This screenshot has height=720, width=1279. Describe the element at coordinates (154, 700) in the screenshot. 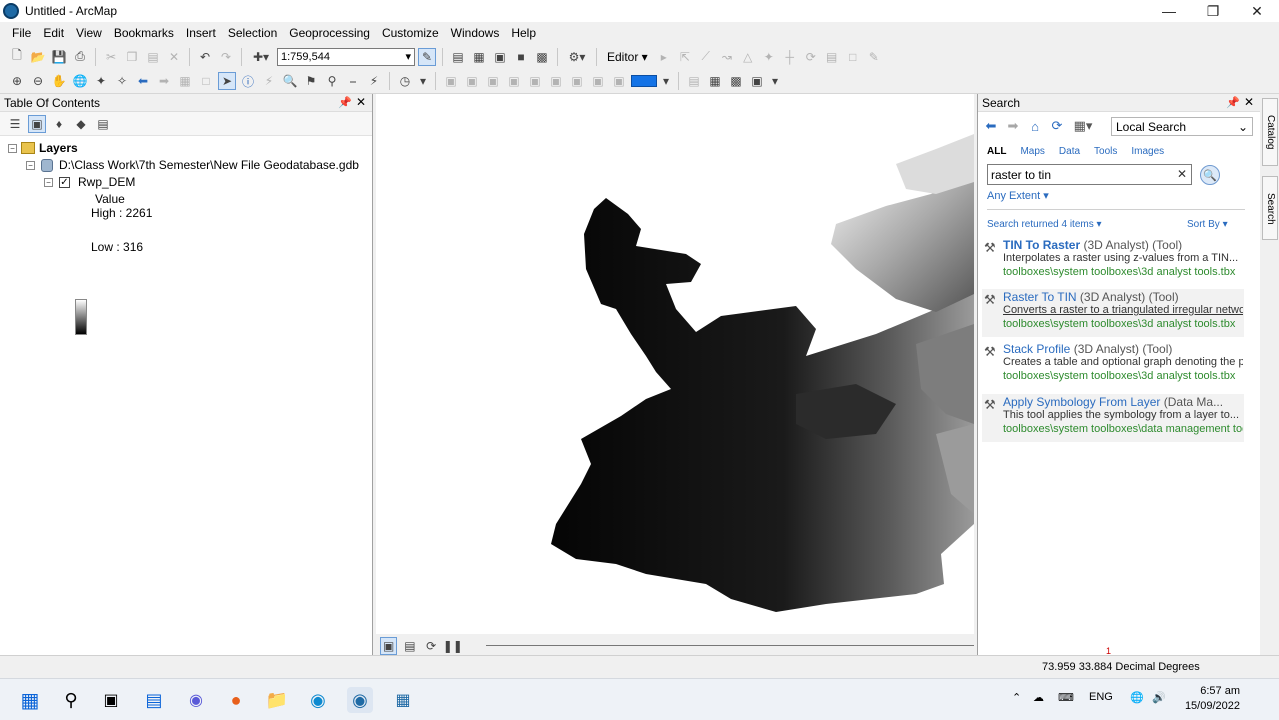

I see `widgets-icon: ▤` at that location.